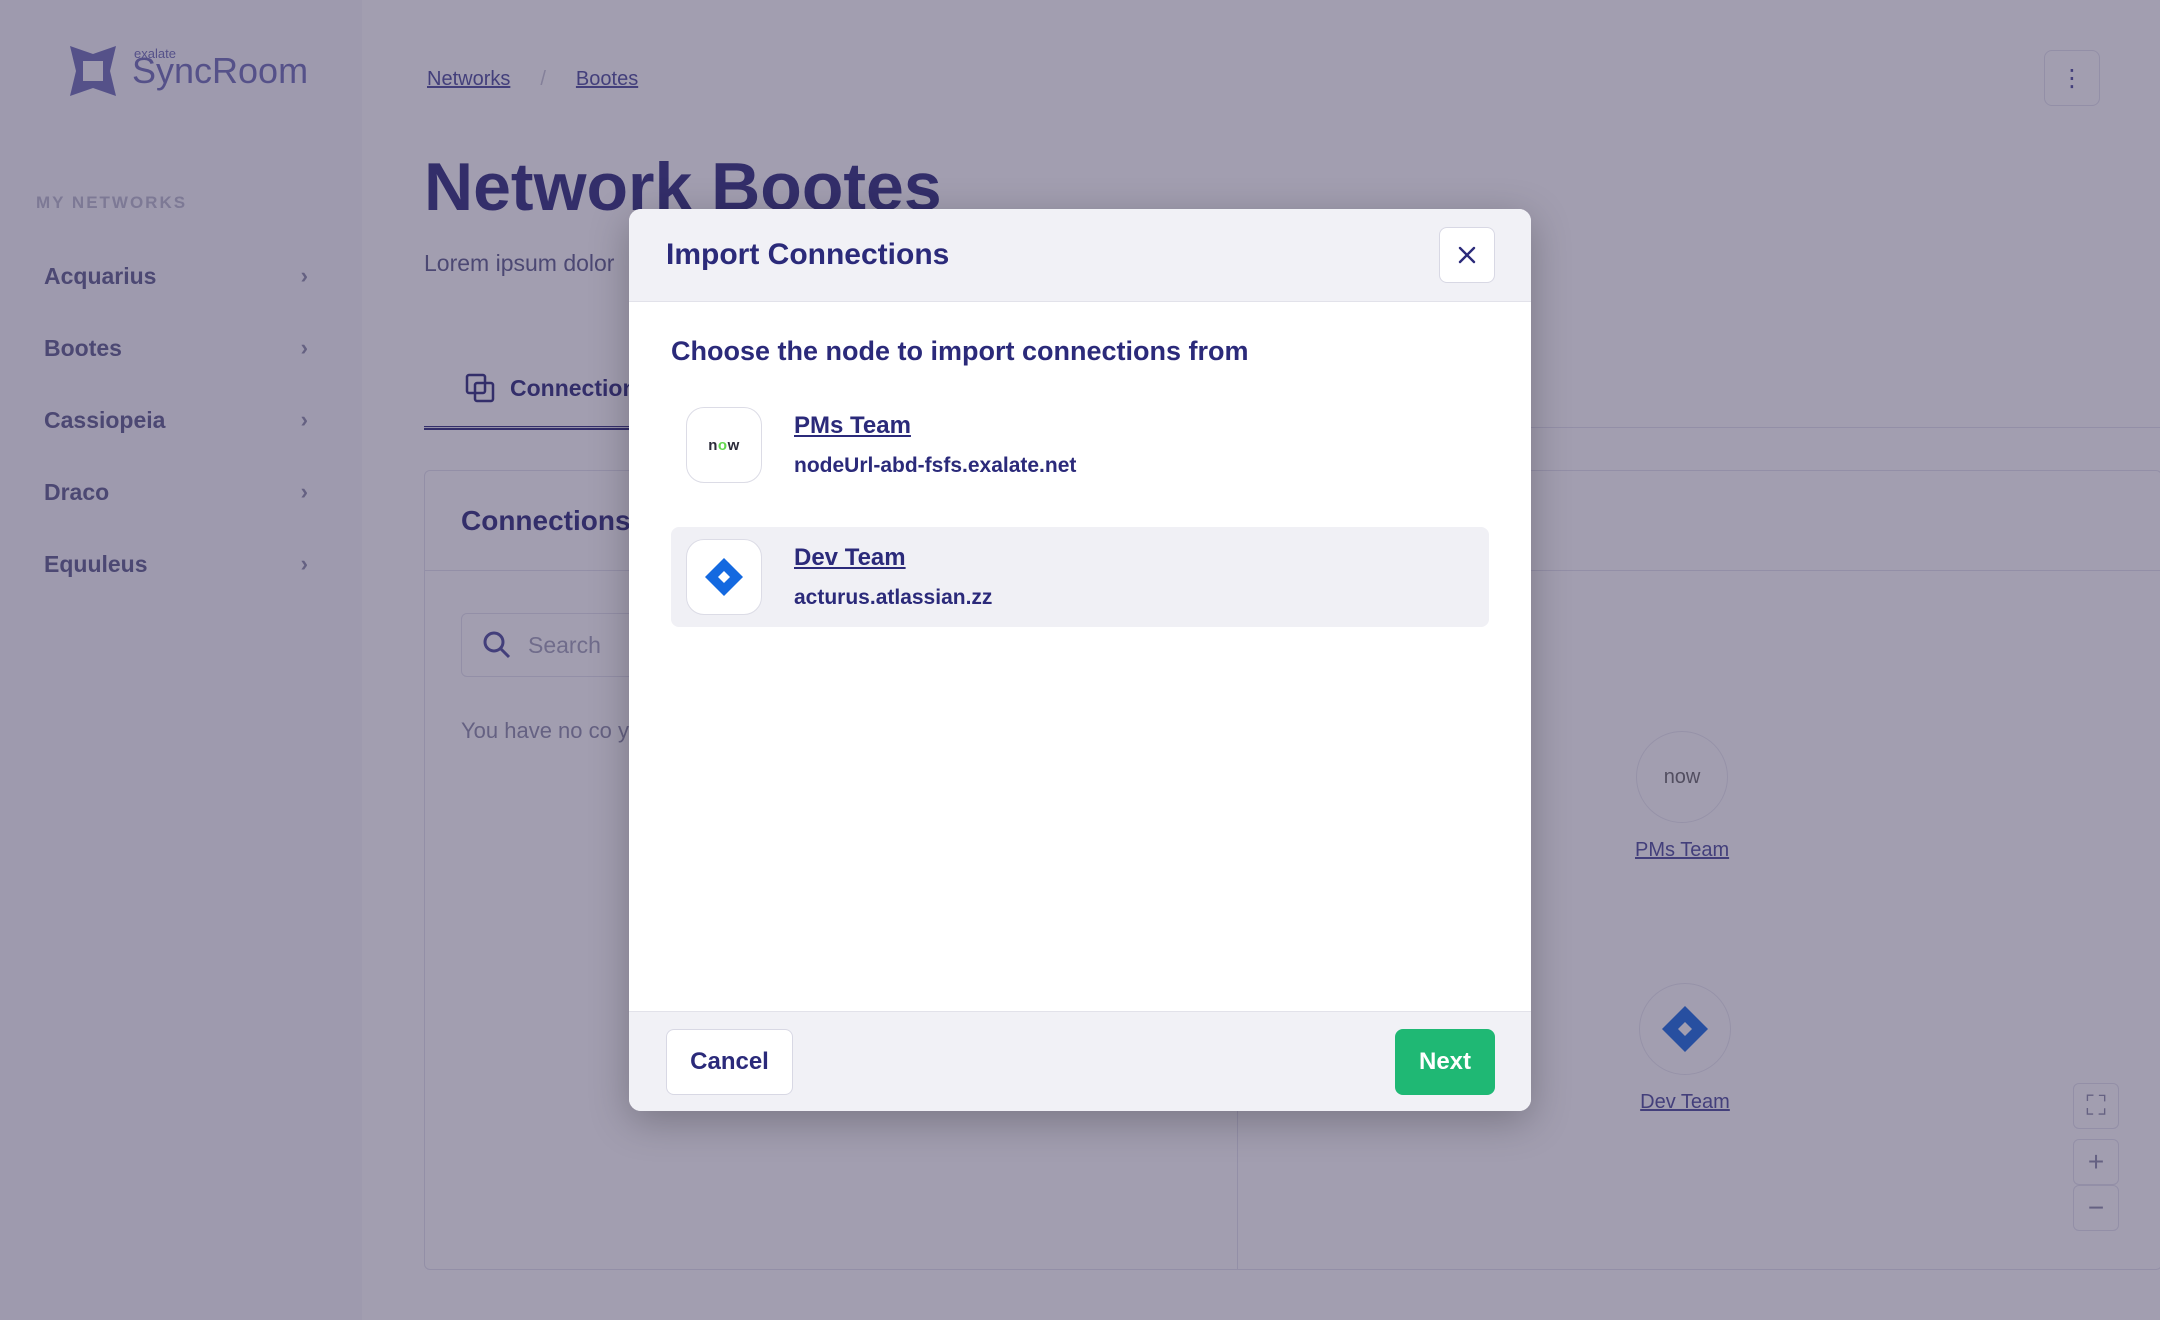  What do you see at coordinates (1080, 577) in the screenshot?
I see `node-option-dev-team: Dev Team acturus.atlassian.zz` at bounding box center [1080, 577].